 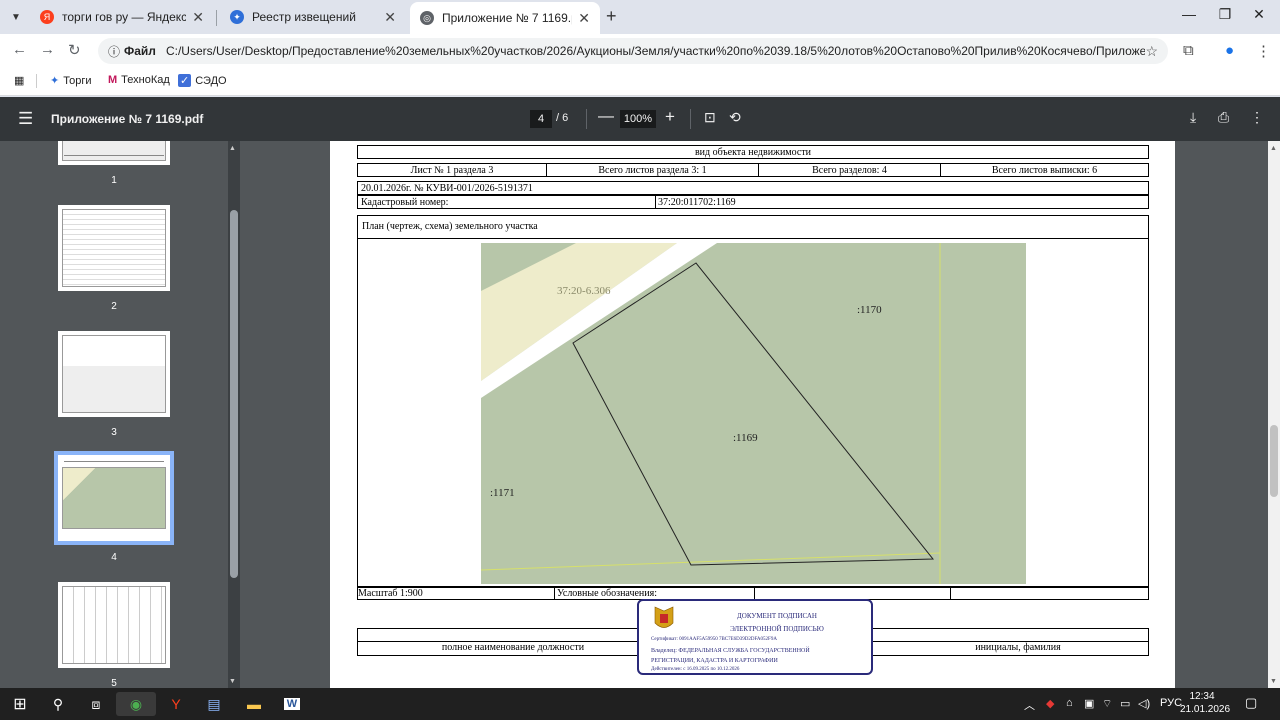 What do you see at coordinates (450, 226) in the screenshot?
I see `plan-title-text: План (чертеж, схема) земельного участка` at bounding box center [450, 226].